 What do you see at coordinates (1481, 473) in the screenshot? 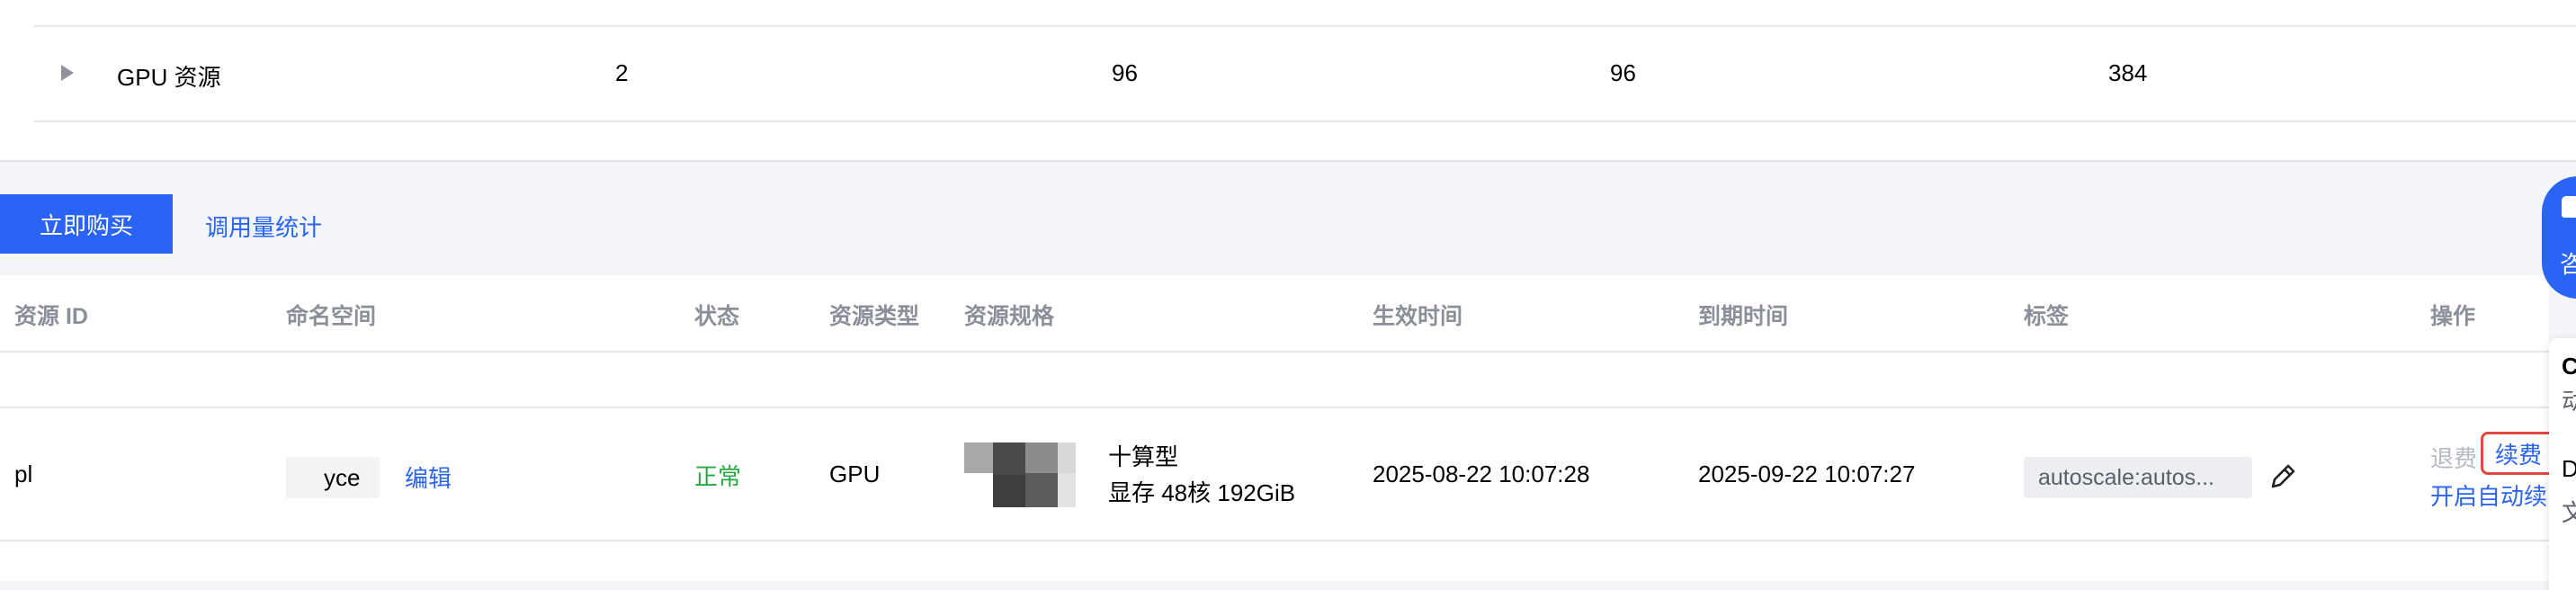
I see `cell-start-time: 2025-08-22 10:07:28` at bounding box center [1481, 473].